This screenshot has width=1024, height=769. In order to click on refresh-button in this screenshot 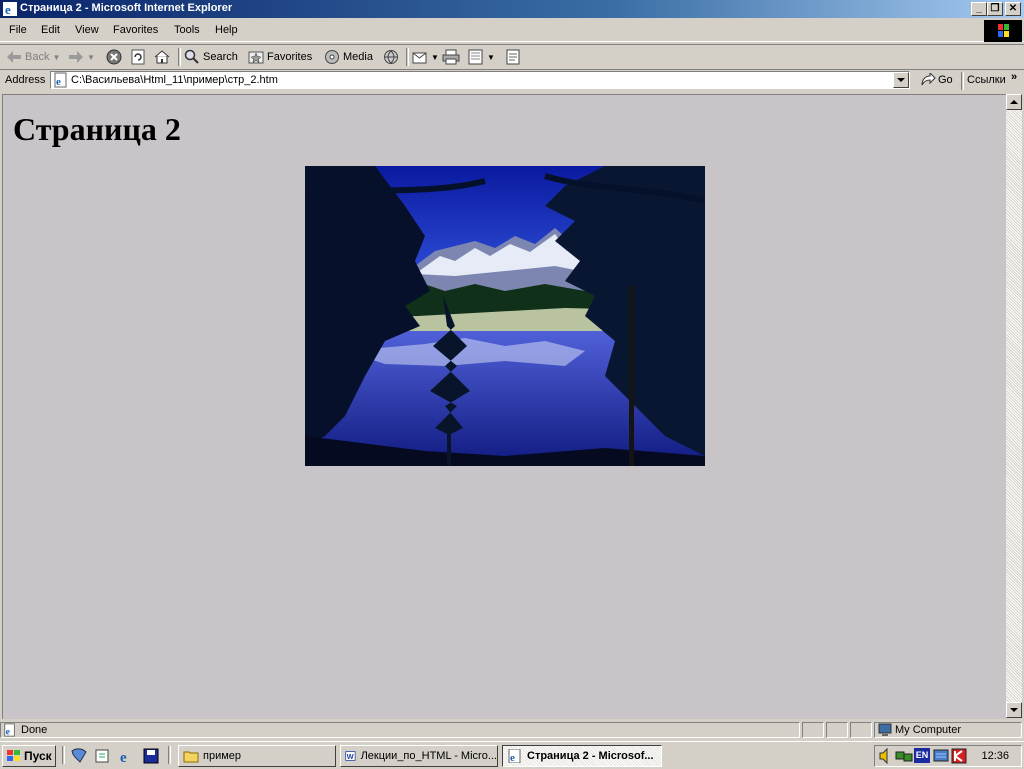, I will do `click(138, 57)`.